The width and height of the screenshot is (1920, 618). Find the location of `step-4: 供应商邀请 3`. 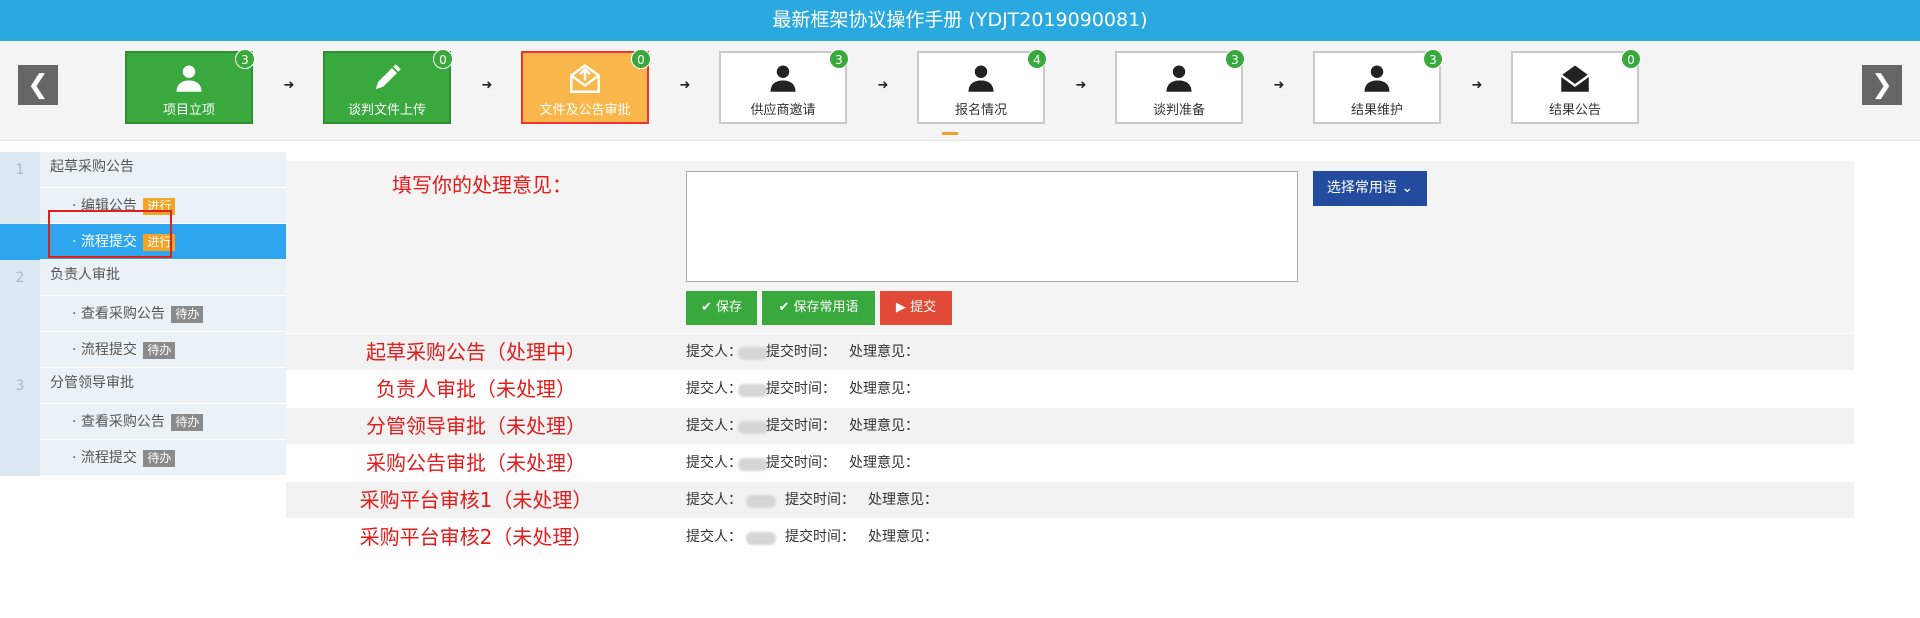

step-4: 供应商邀请 3 is located at coordinates (784, 86).